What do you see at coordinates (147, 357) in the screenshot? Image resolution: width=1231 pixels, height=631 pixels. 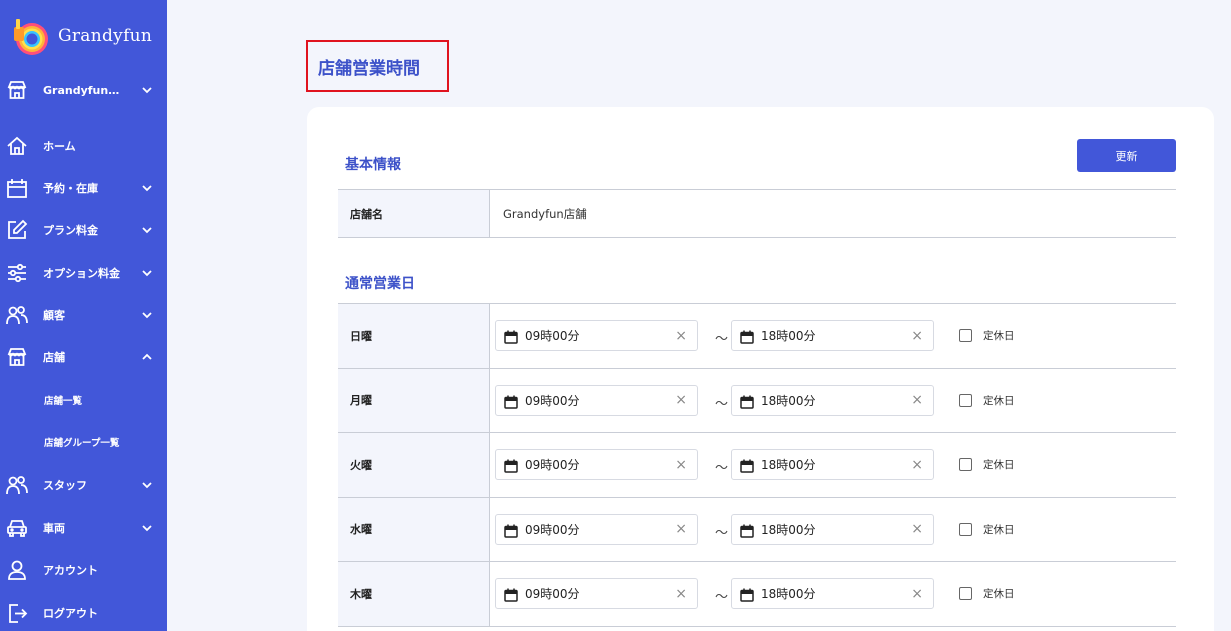 I see `chevron-up-icon` at bounding box center [147, 357].